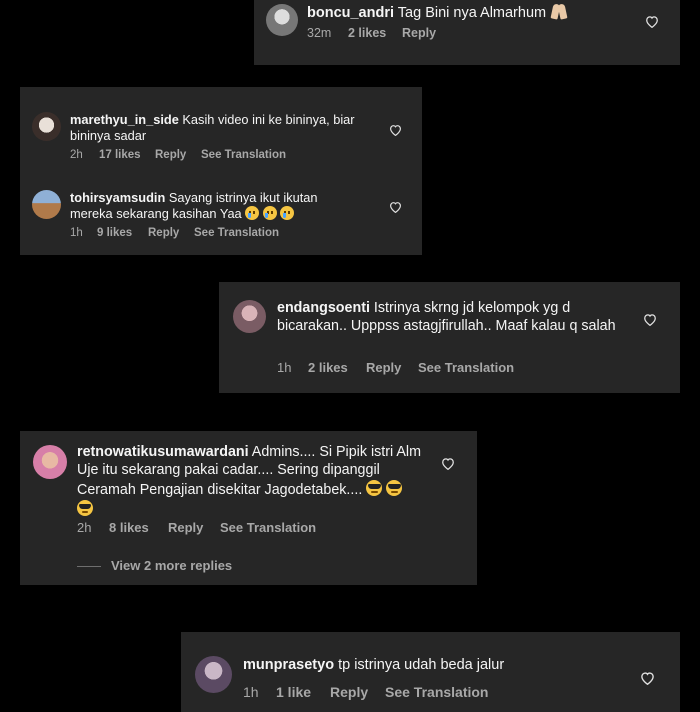 The height and width of the screenshot is (712, 700). I want to click on comment-meta: 2h 17 likes Reply See Translation, so click(178, 155).